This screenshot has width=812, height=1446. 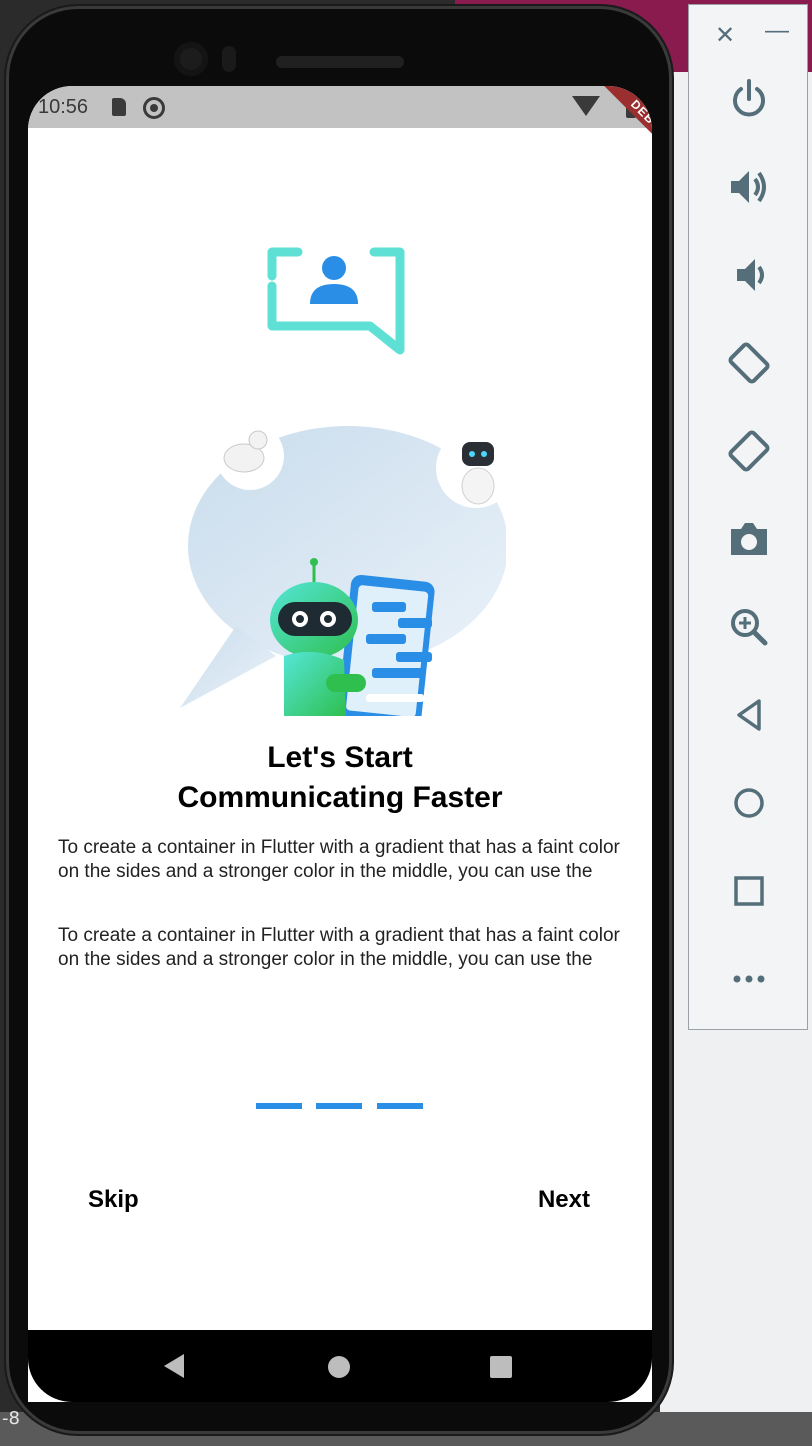 I want to click on onboarding-title: Let's Start Communicating Faster, so click(x=340, y=778).